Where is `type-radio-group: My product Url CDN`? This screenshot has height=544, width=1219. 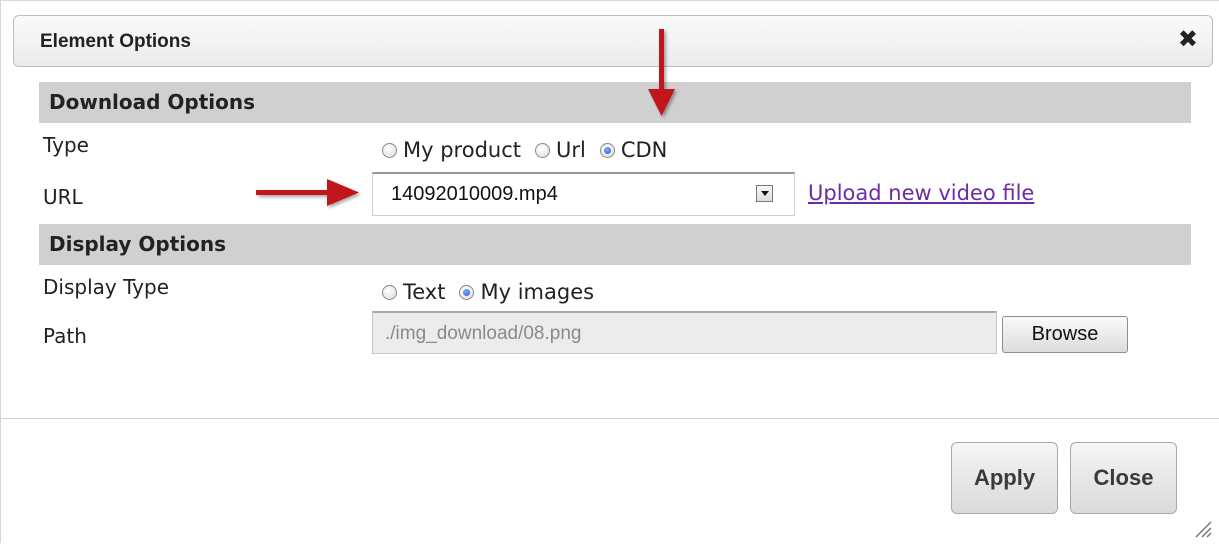
type-radio-group: My product Url CDN is located at coordinates (531, 150).